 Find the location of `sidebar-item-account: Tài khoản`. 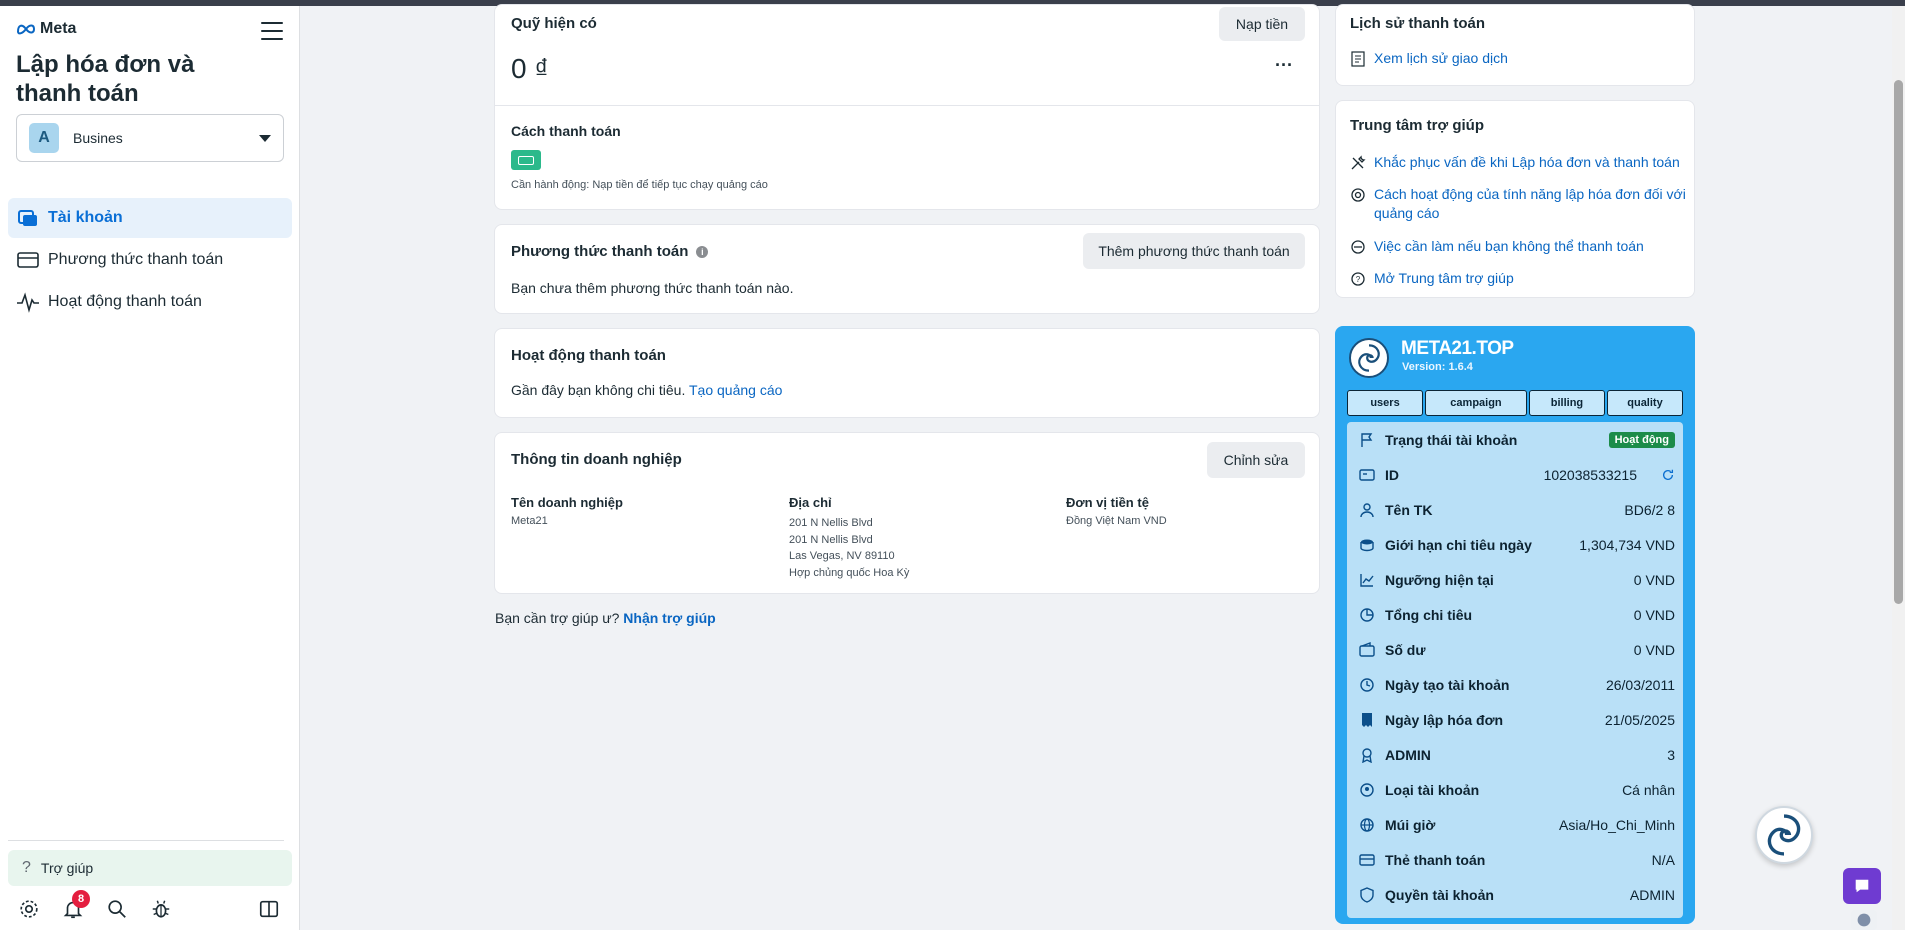

sidebar-item-account: Tài khoản is located at coordinates (150, 218).